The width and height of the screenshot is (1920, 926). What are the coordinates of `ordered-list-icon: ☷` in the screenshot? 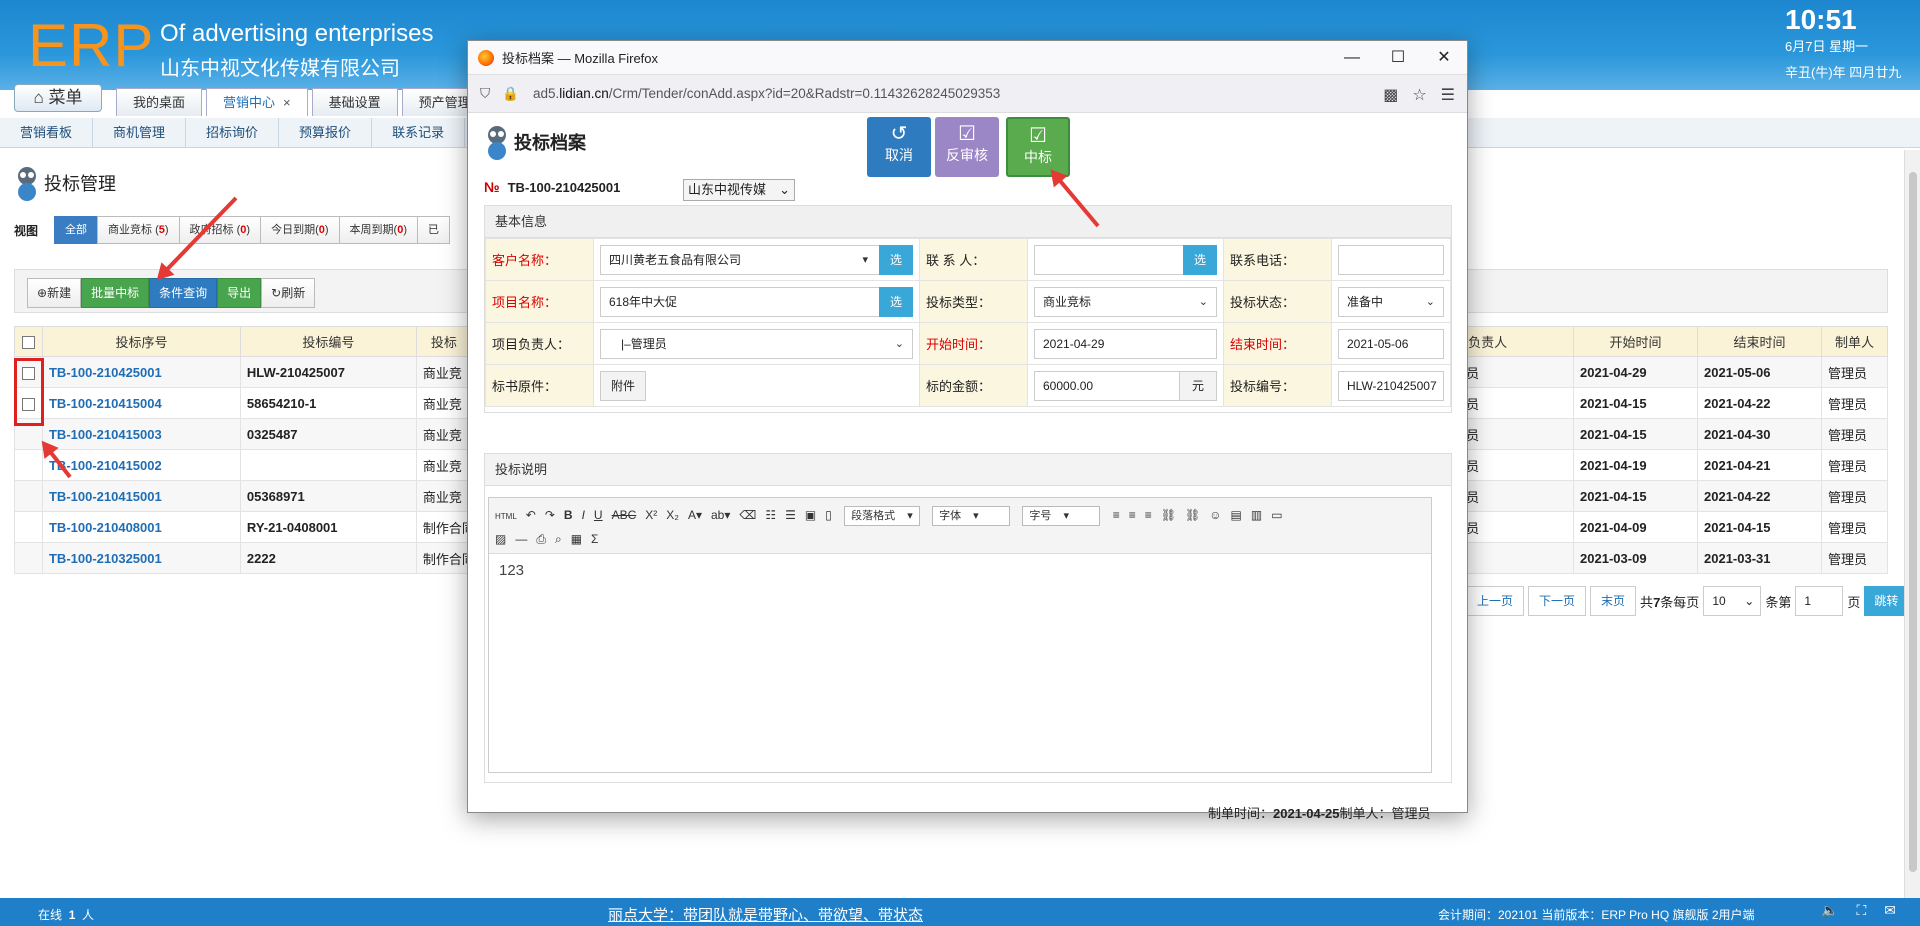 It's located at (770, 515).